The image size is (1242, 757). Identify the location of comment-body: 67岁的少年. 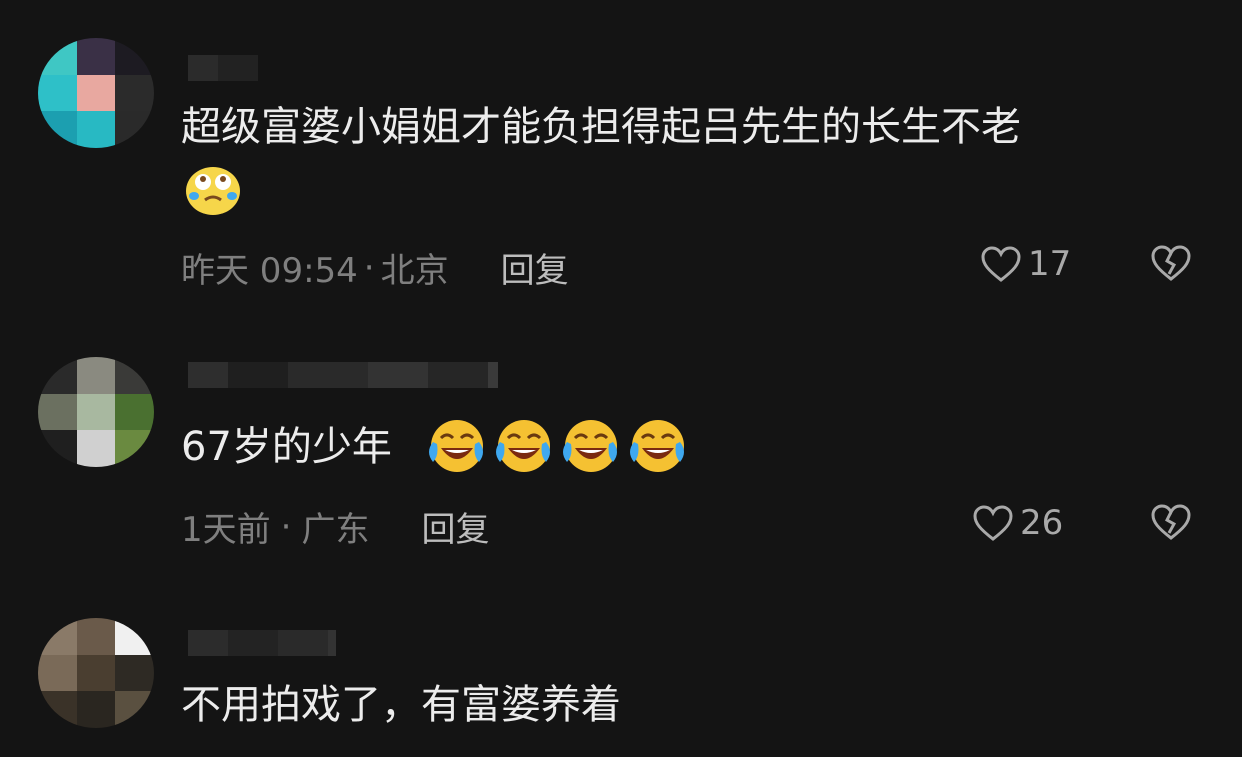
(286, 447).